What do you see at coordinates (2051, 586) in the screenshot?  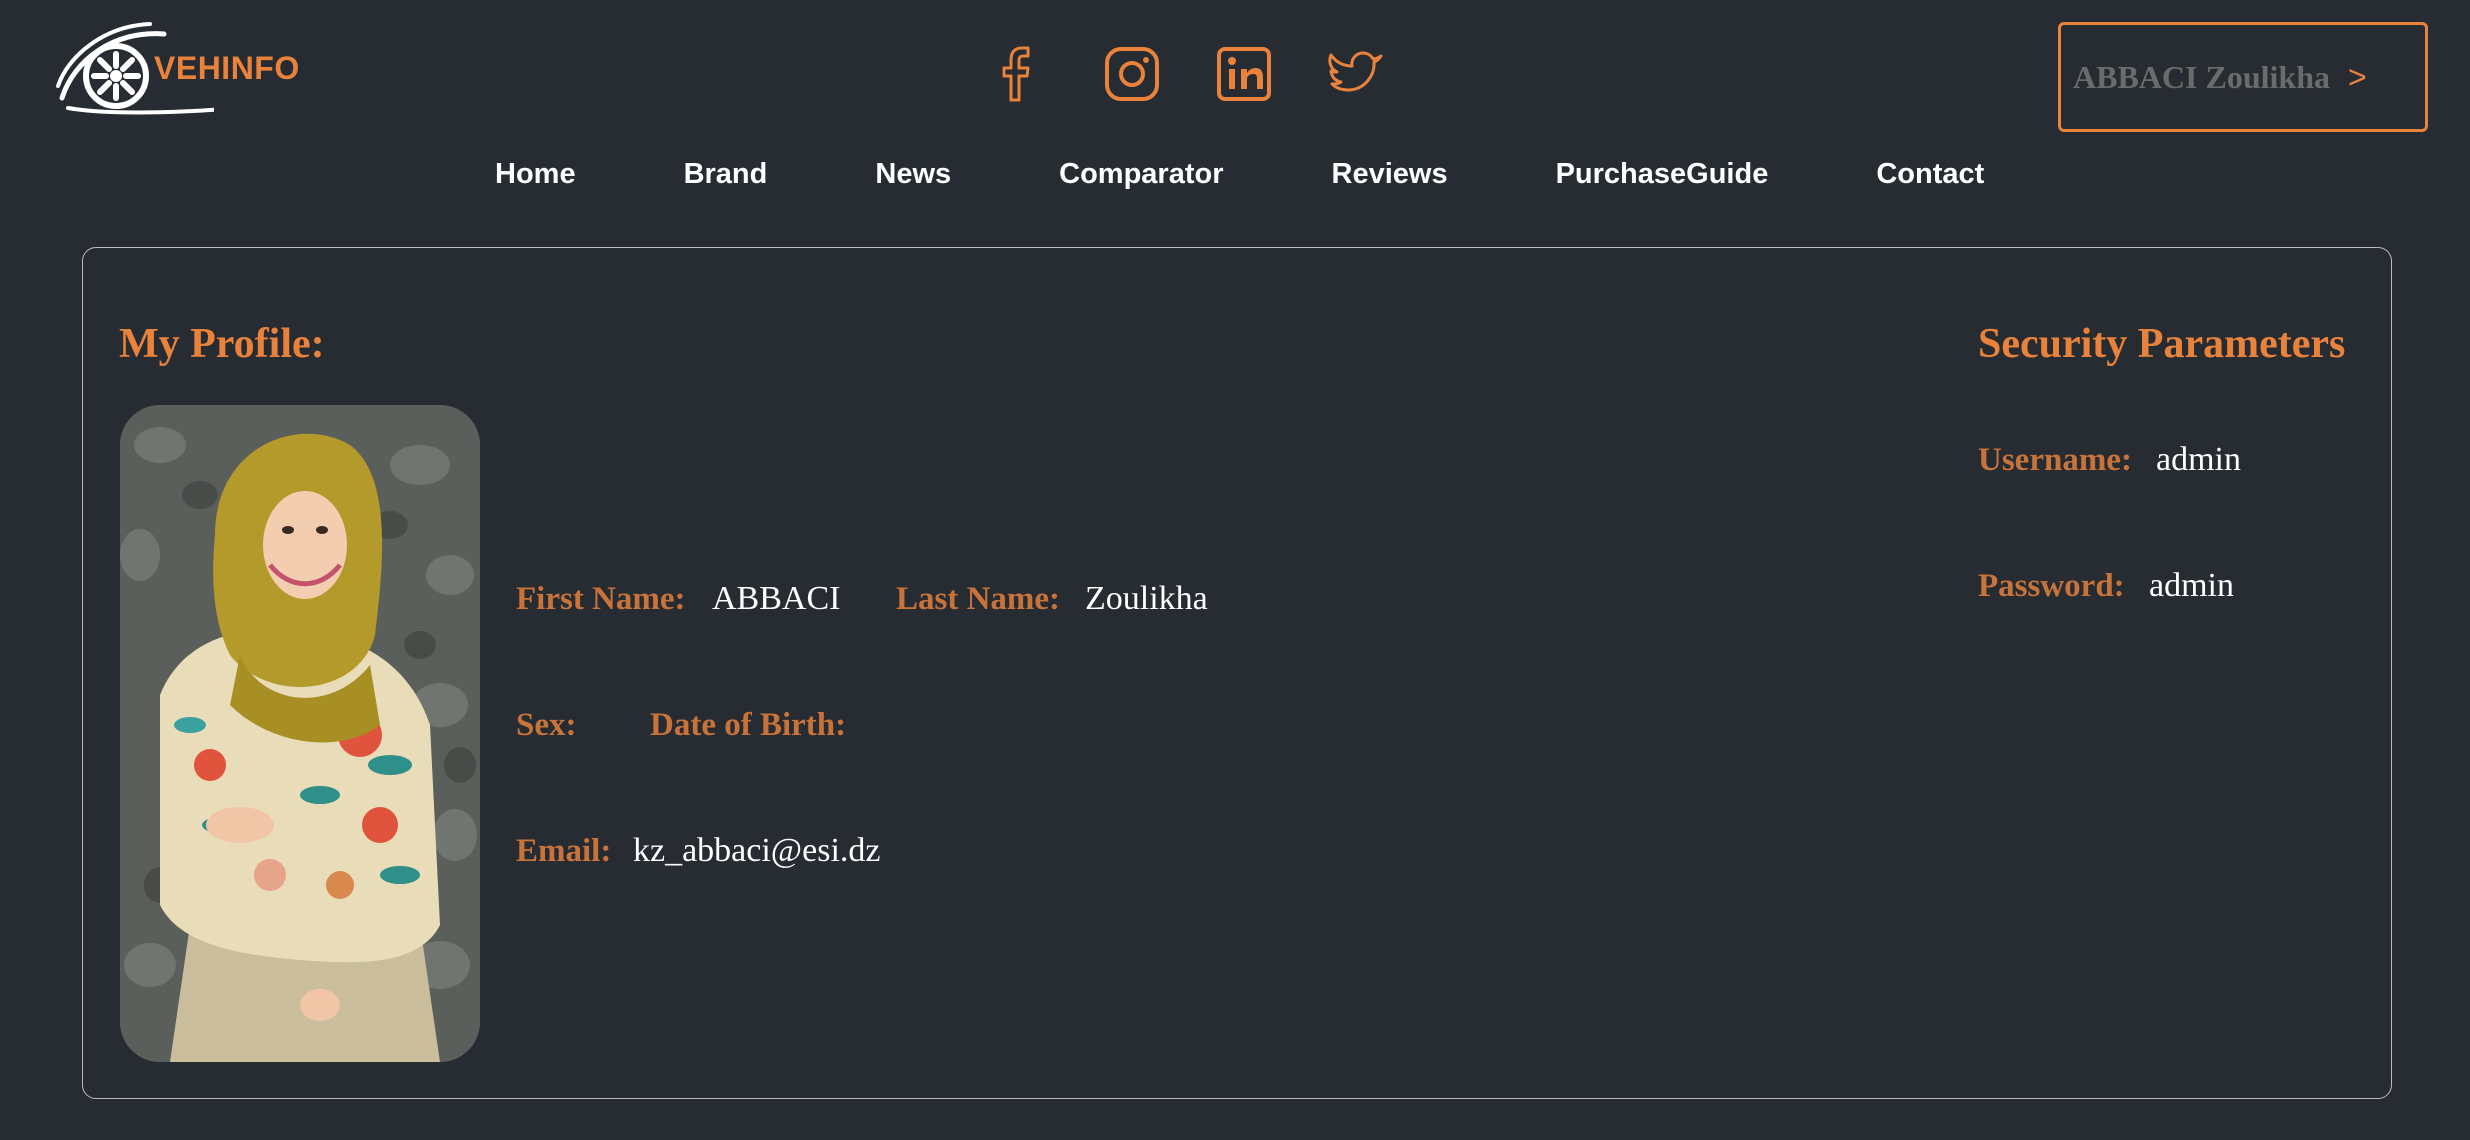 I see `password-label: Password:` at bounding box center [2051, 586].